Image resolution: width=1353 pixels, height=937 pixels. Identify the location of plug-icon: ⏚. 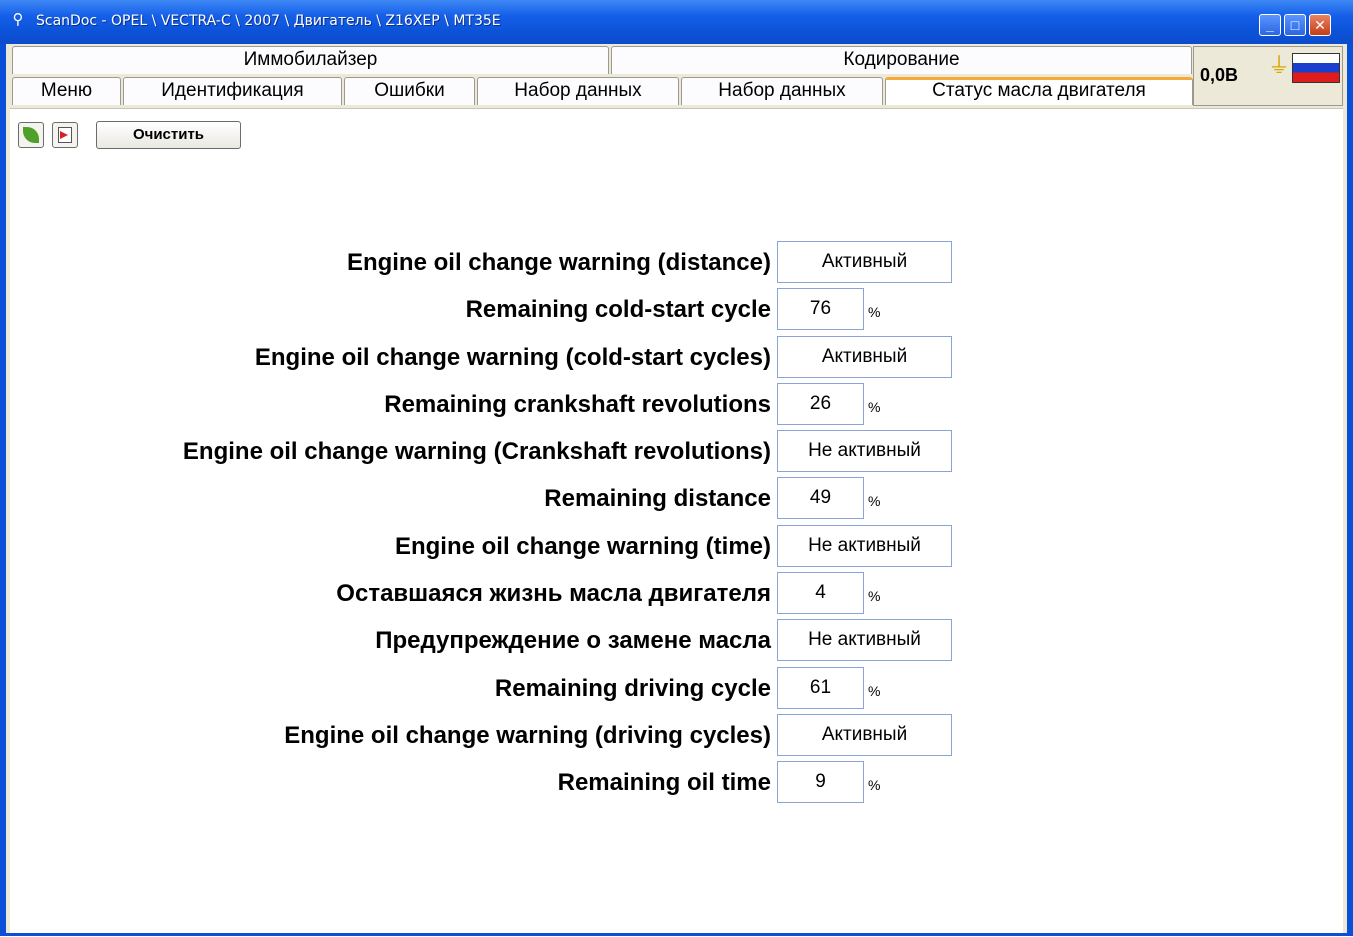
(1279, 65).